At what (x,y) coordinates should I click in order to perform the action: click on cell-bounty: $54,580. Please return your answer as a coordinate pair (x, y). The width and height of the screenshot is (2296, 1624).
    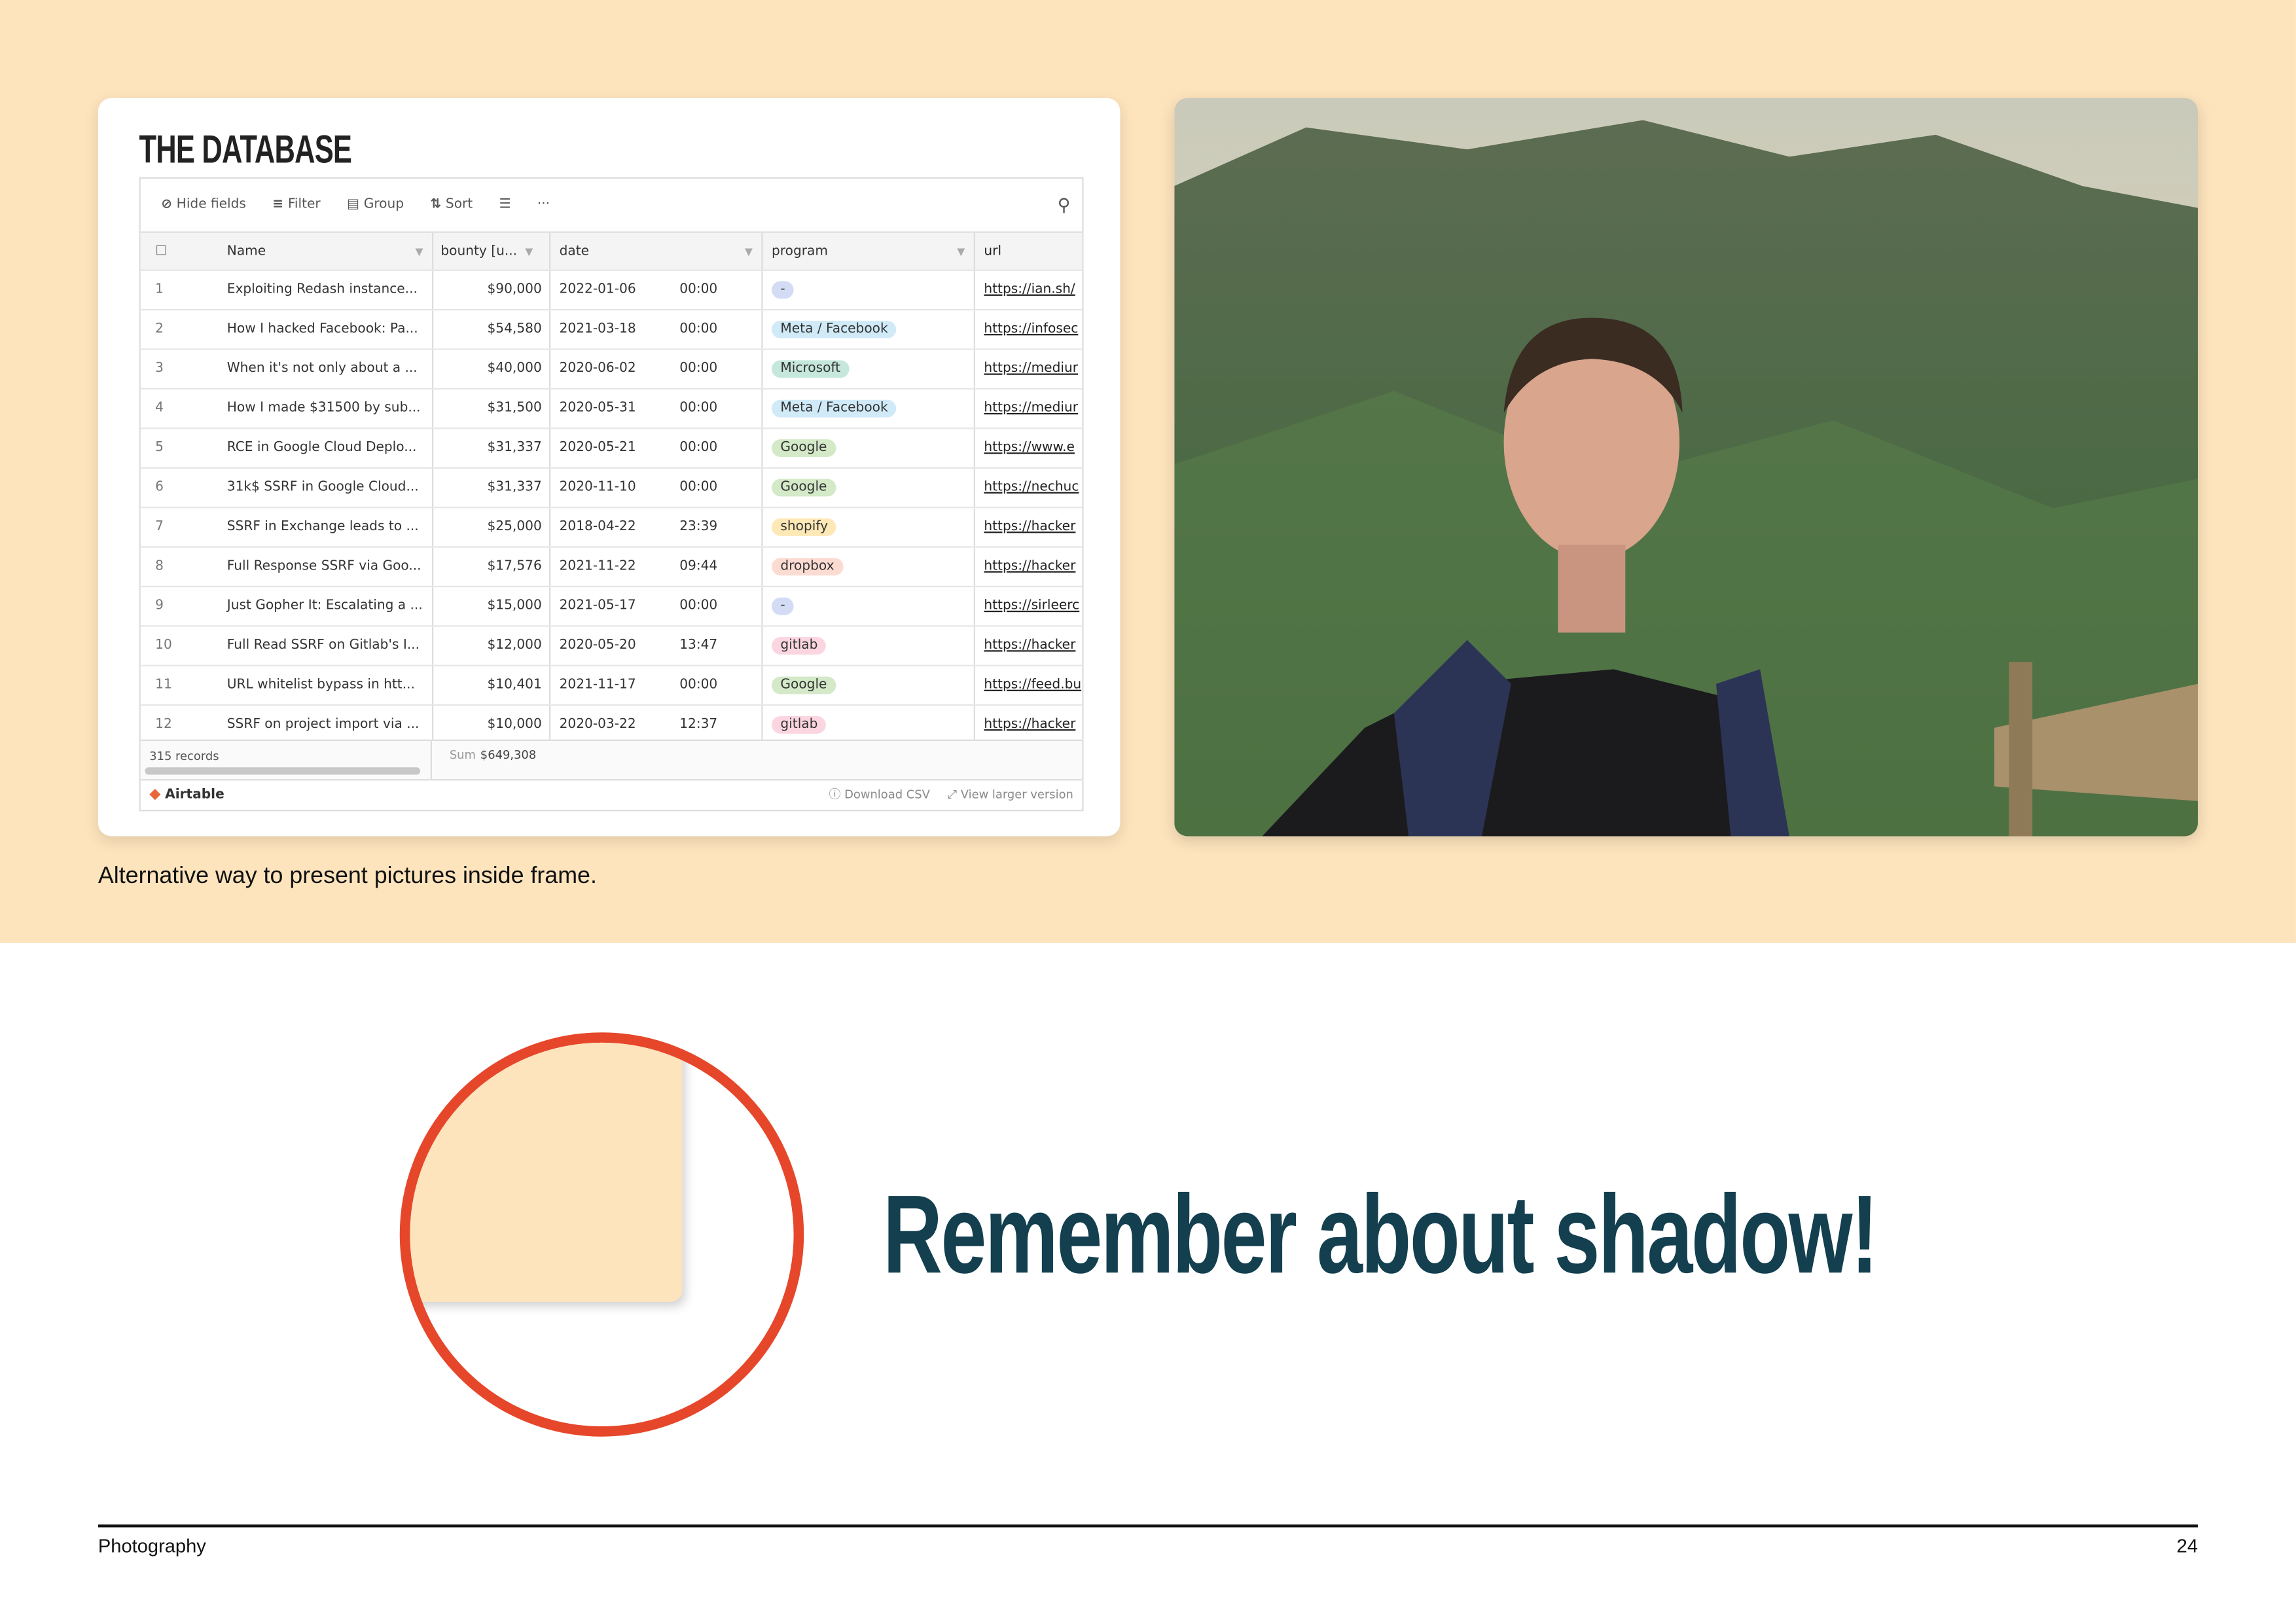
    Looking at the image, I should click on (492, 329).